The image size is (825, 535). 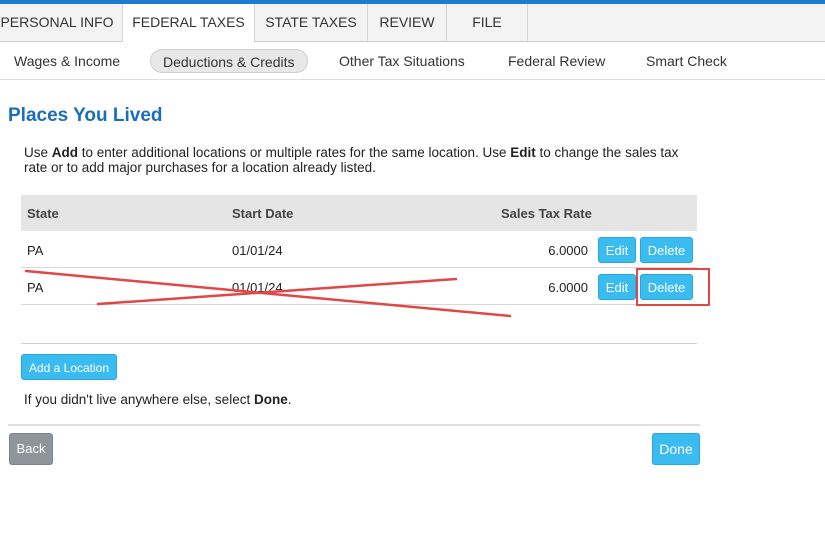 What do you see at coordinates (85, 115) in the screenshot?
I see `page-title: Places You Lived` at bounding box center [85, 115].